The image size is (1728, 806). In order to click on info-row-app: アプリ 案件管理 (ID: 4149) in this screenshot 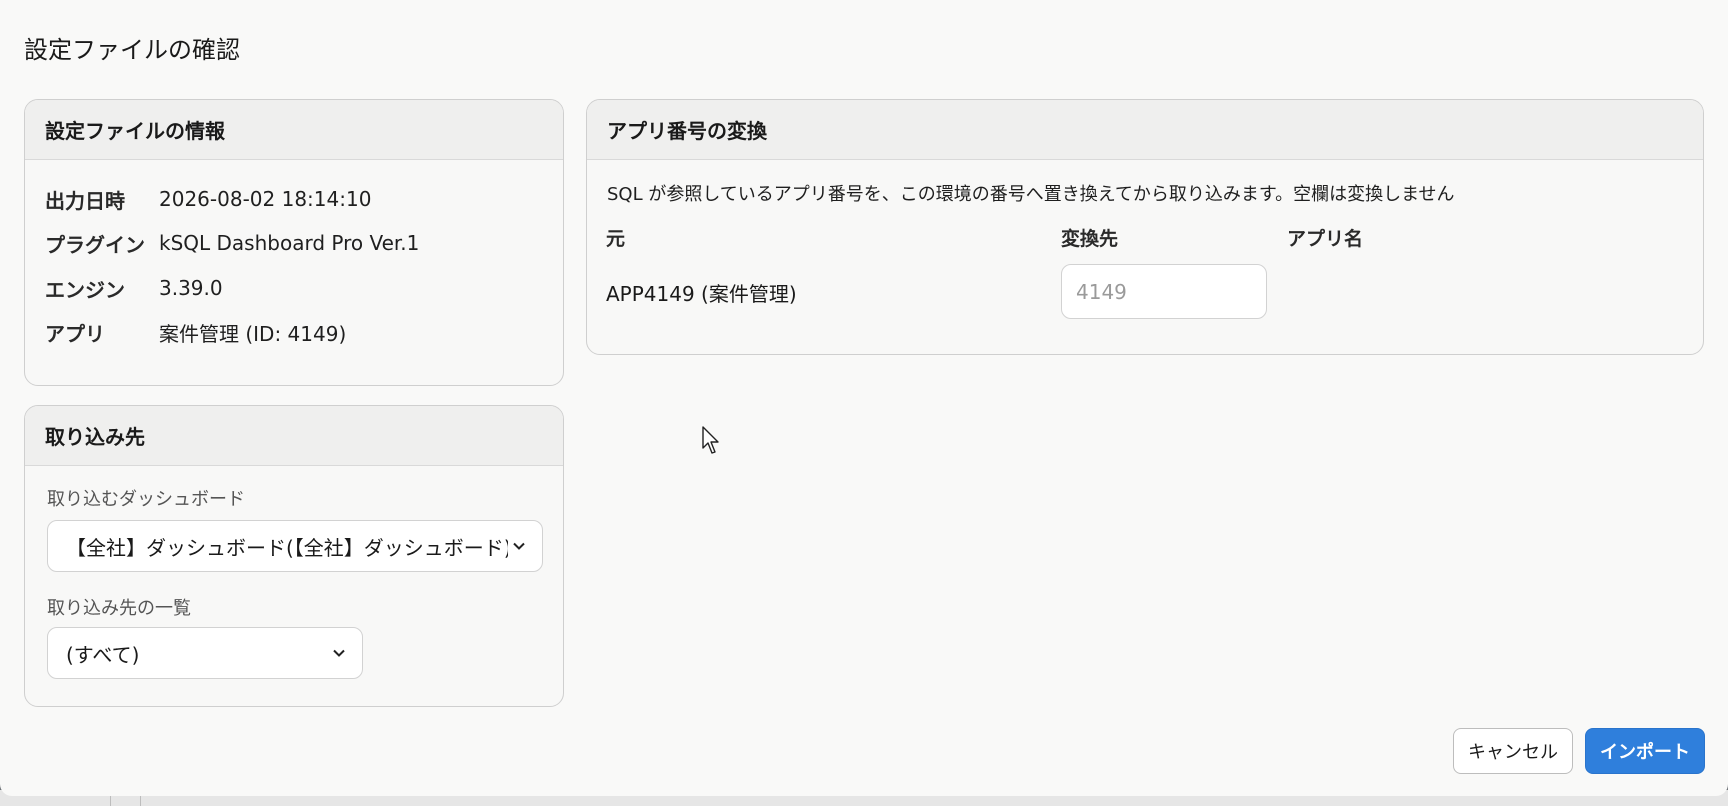, I will do `click(195, 332)`.